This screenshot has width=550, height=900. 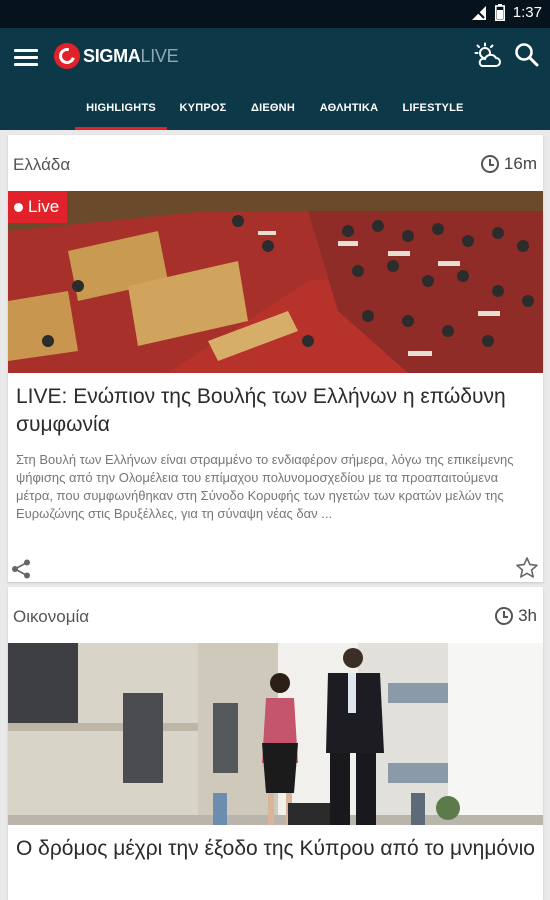 I want to click on tab-international: ΔΙΕΘΝΗ, so click(x=273, y=114).